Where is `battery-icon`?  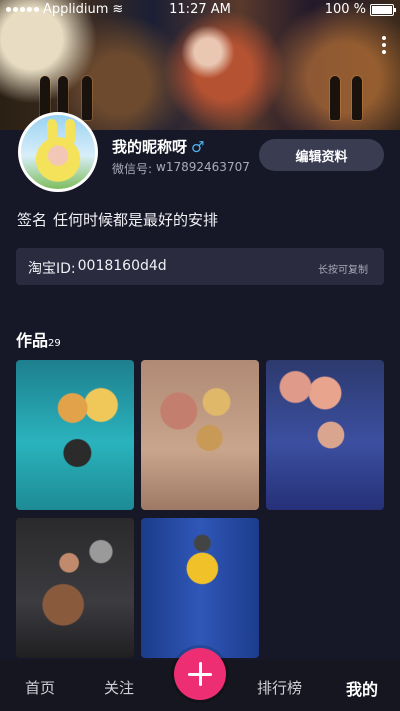
battery-icon is located at coordinates (383, 9).